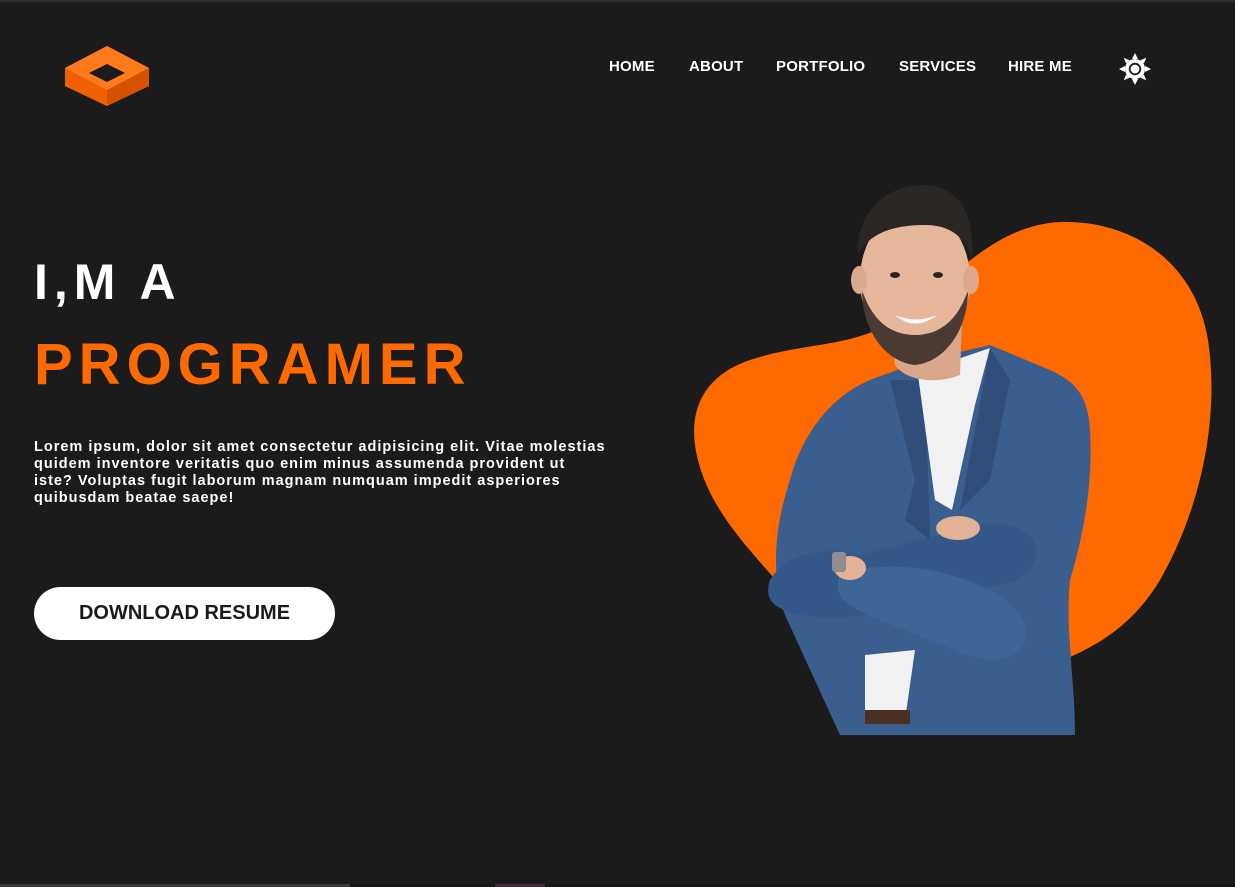 This screenshot has width=1235, height=887. Describe the element at coordinates (820, 66) in the screenshot. I see `nav-portfolio: PORTFOLIO` at that location.